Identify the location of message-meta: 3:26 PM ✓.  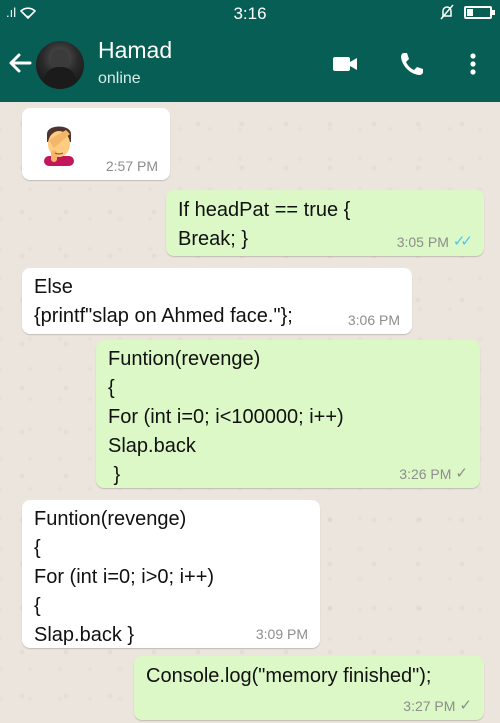
(433, 474).